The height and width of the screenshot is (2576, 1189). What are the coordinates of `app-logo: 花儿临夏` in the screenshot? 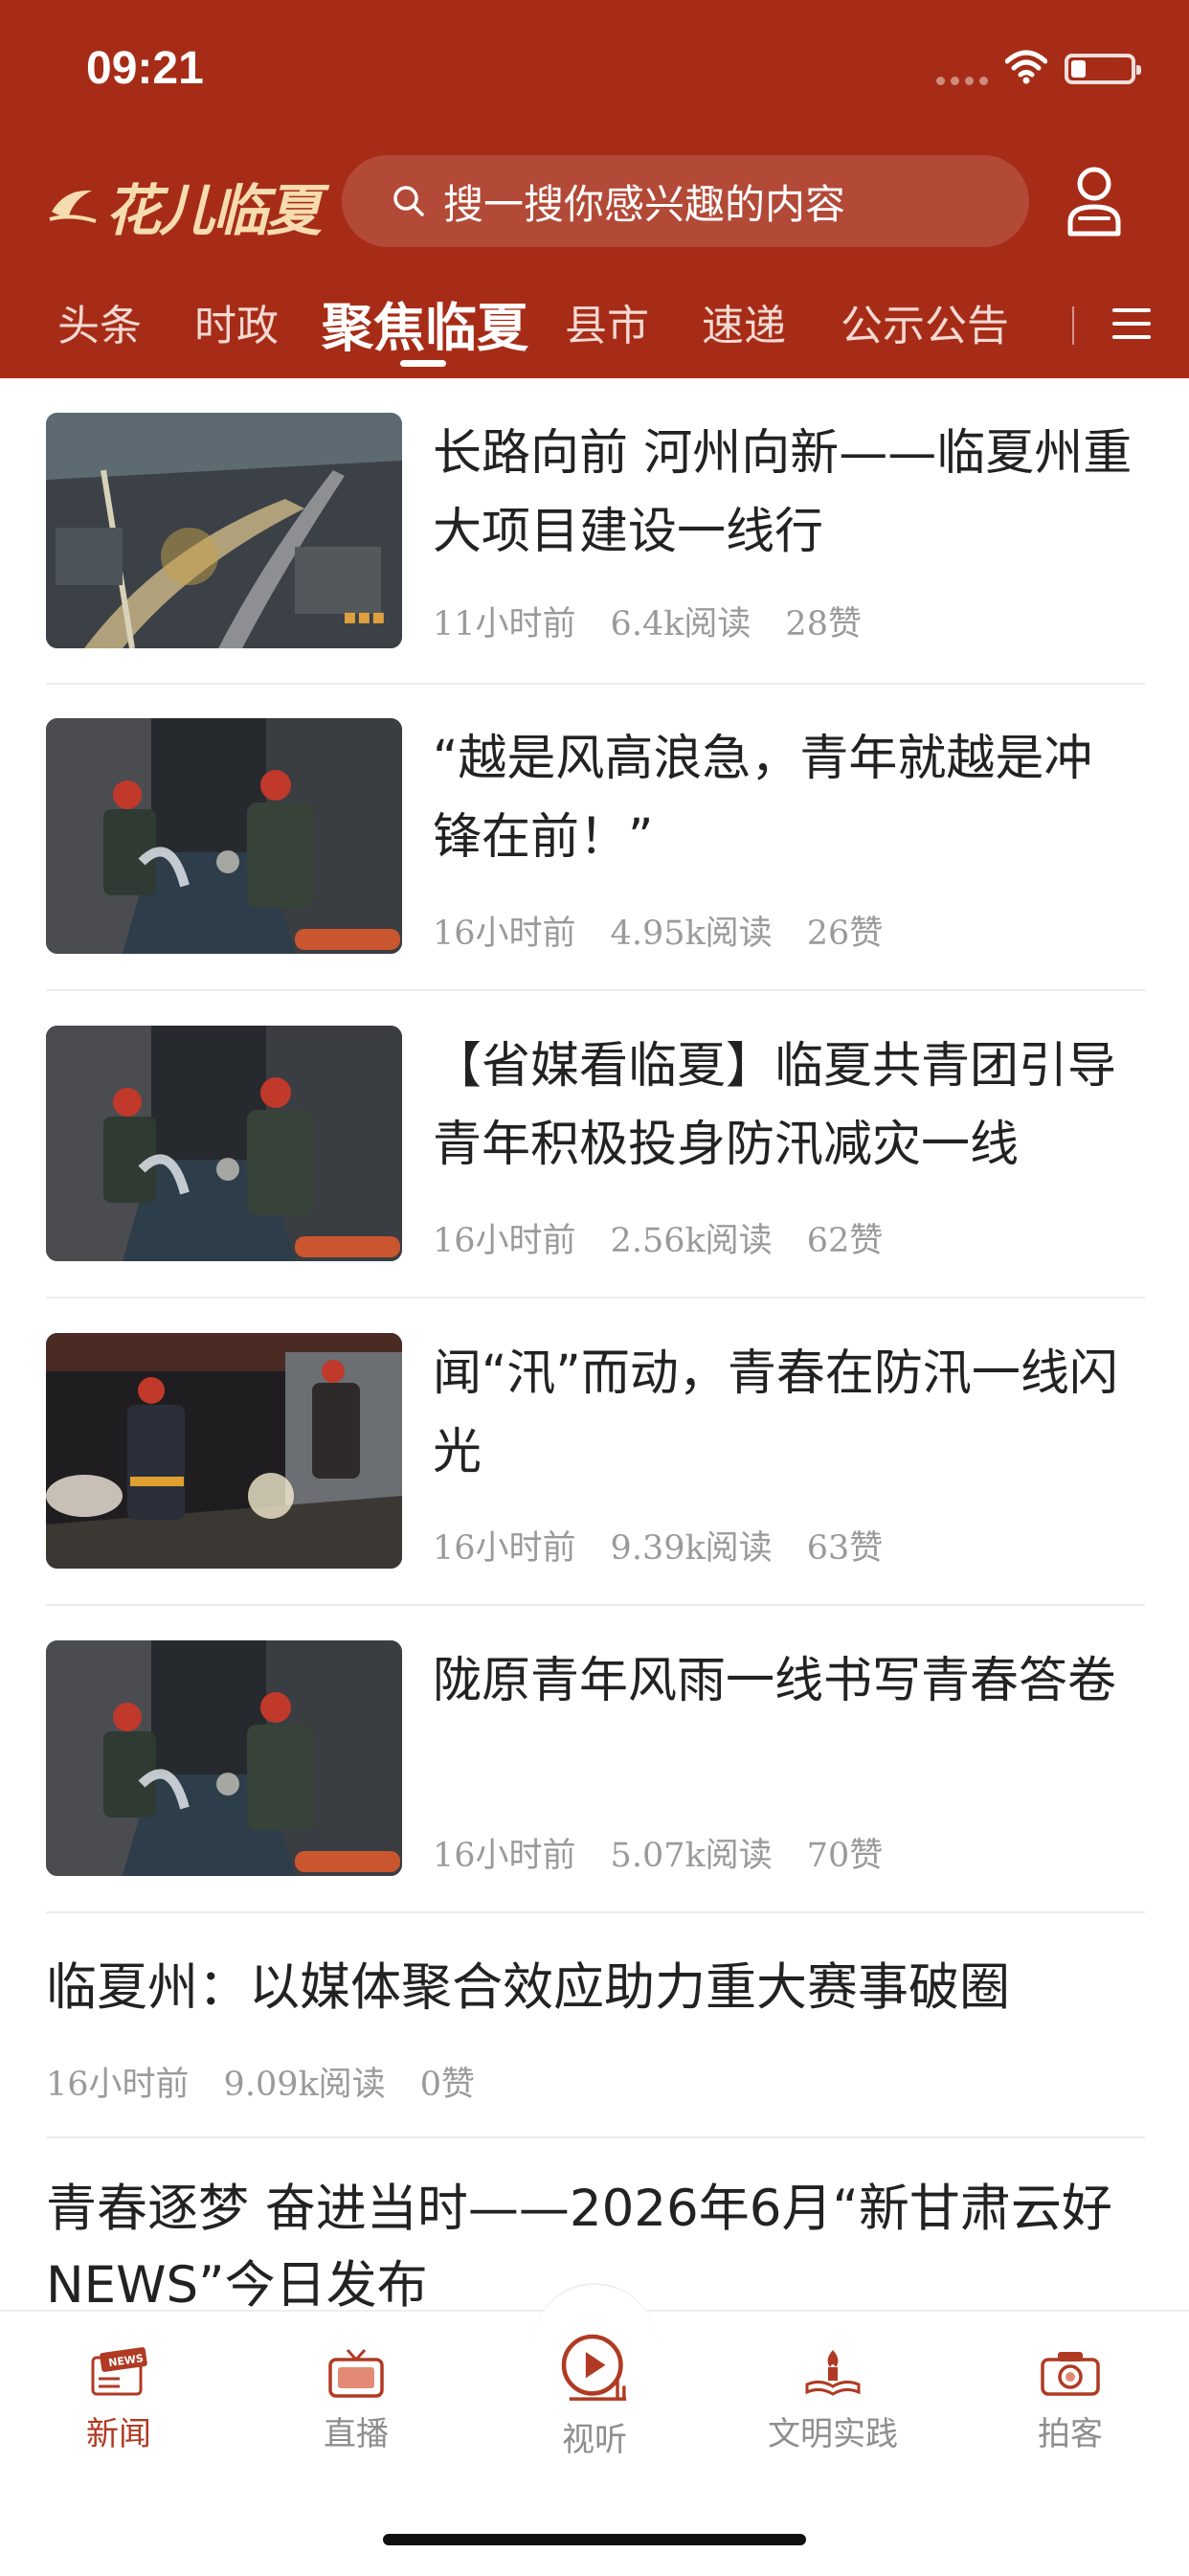 It's located at (184, 206).